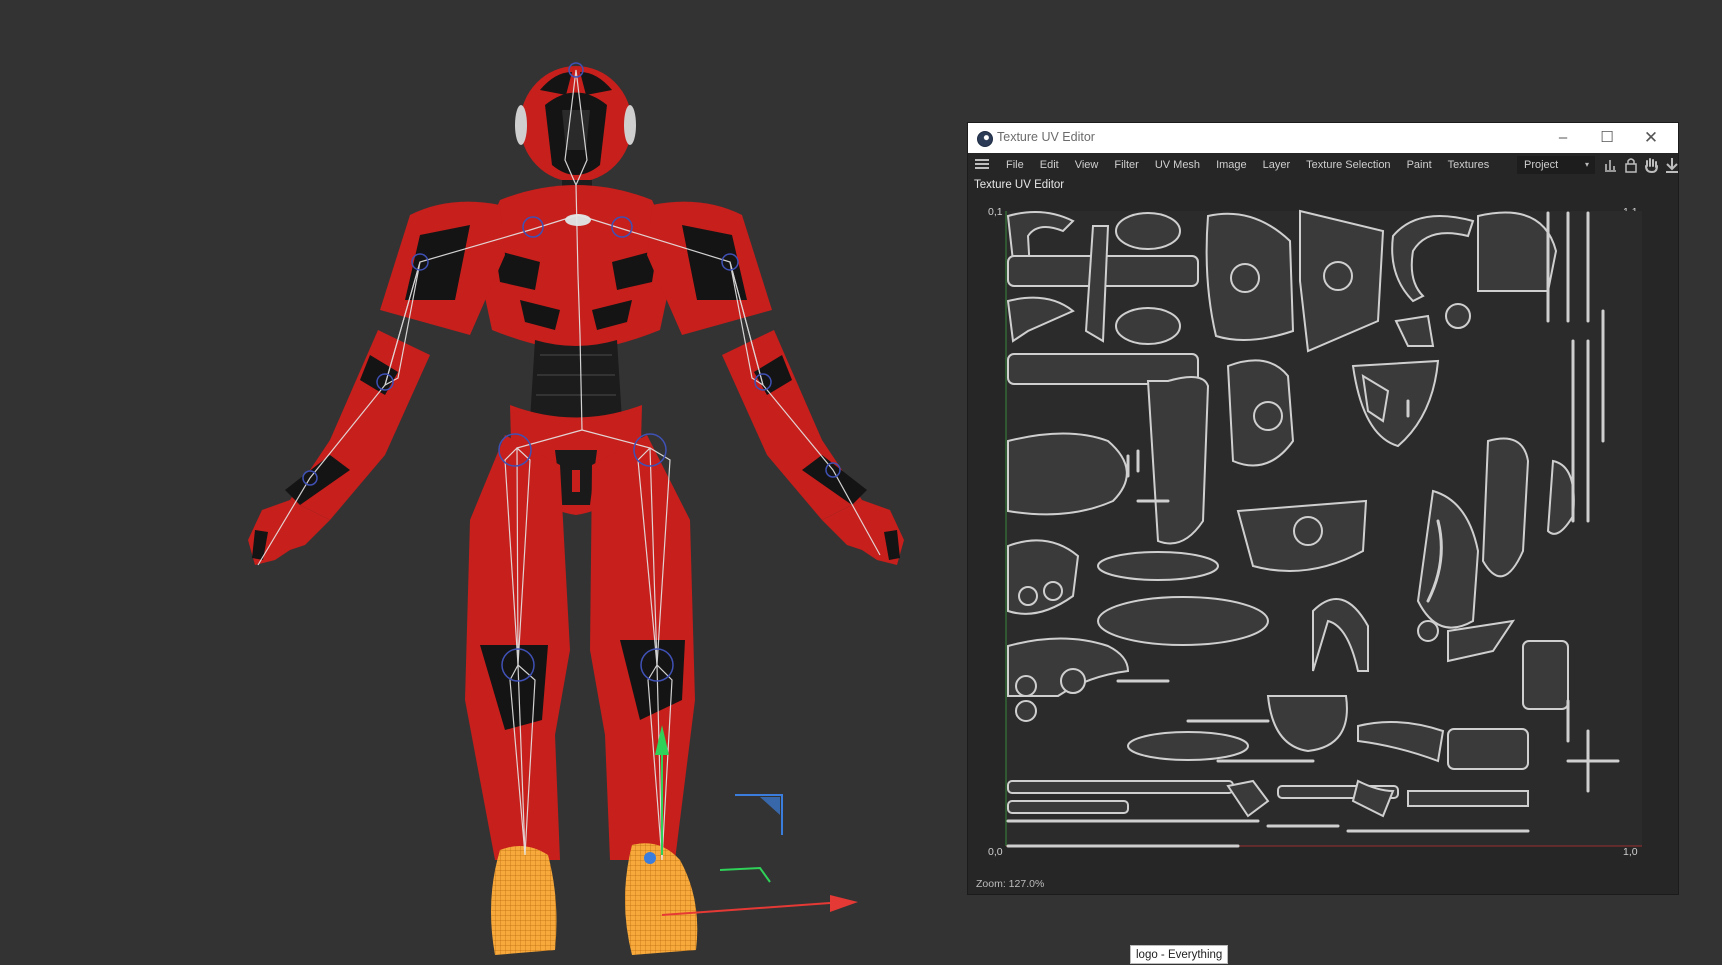 The height and width of the screenshot is (965, 1722). What do you see at coordinates (982, 165) in the screenshot?
I see `menu-icon` at bounding box center [982, 165].